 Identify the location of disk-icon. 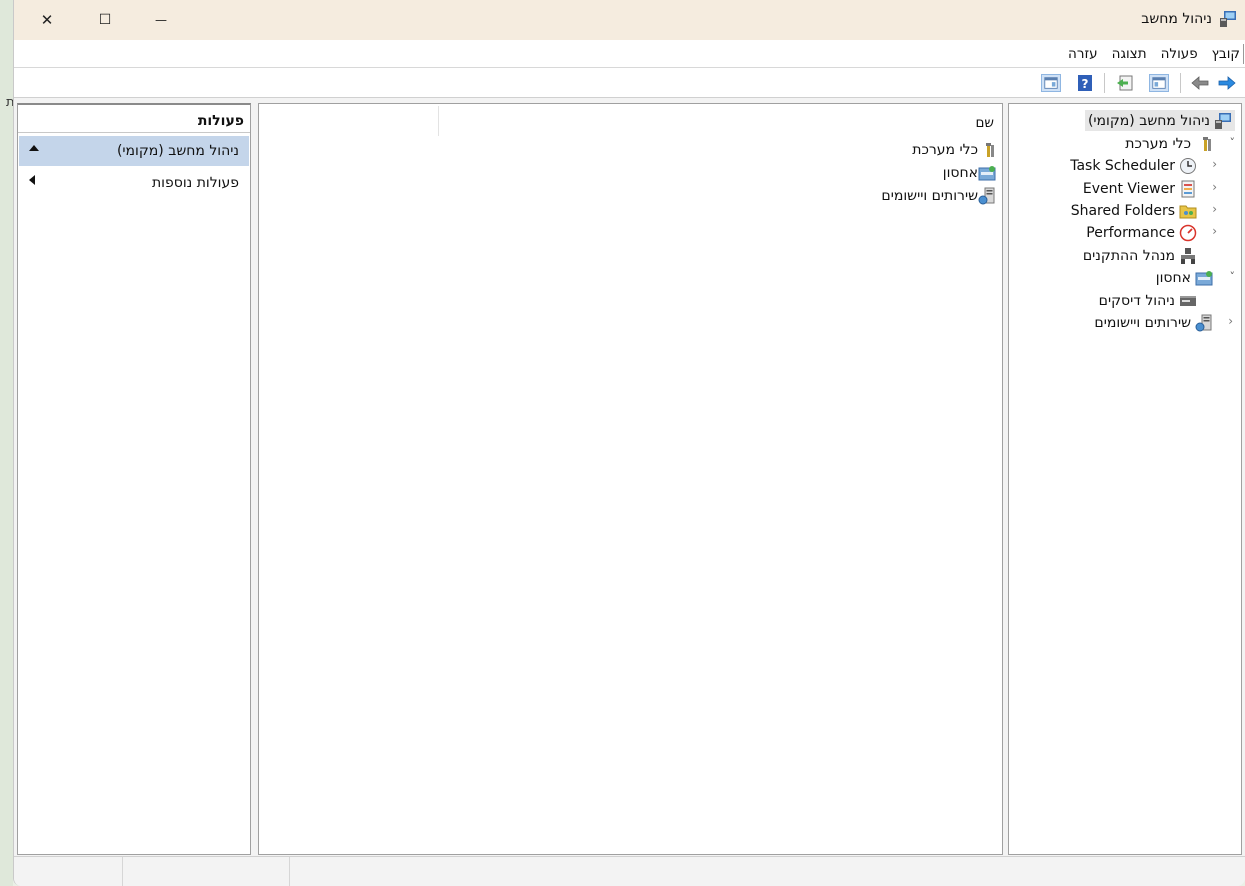
(1188, 300).